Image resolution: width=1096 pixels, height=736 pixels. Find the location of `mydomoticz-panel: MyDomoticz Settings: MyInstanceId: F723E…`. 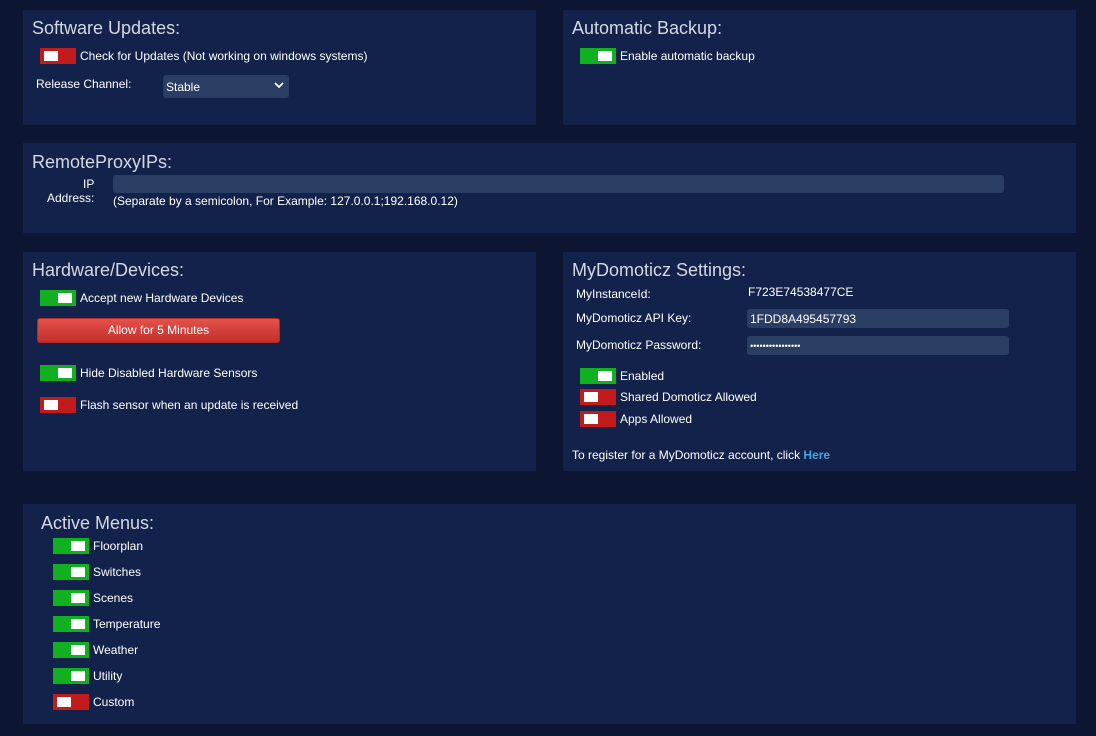

mydomoticz-panel: MyDomoticz Settings: MyInstanceId: F723E… is located at coordinates (819, 361).